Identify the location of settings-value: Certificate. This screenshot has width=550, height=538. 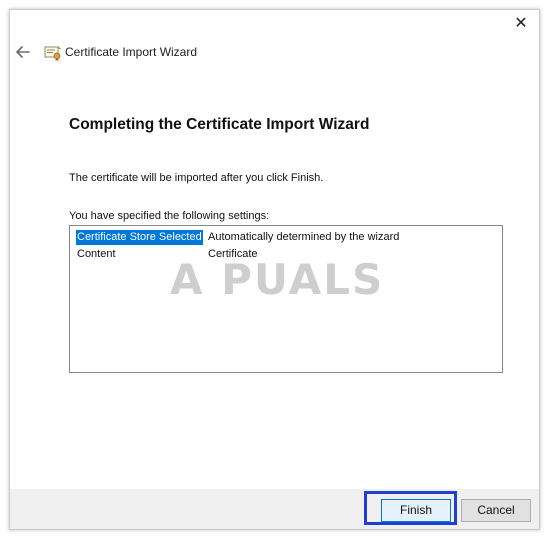
(233, 254).